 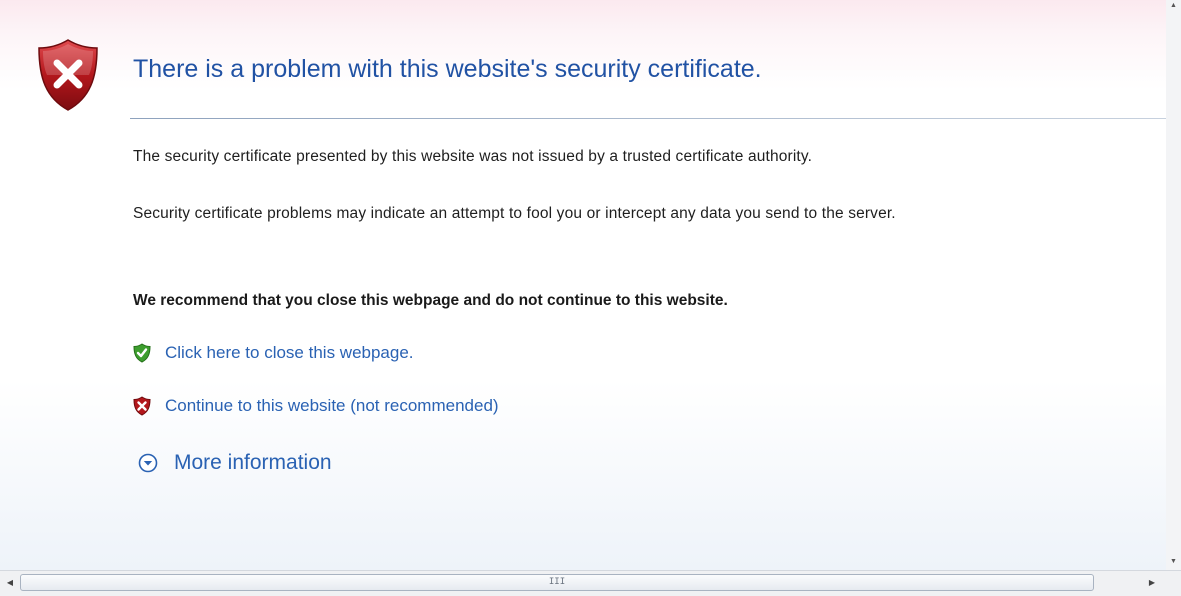 What do you see at coordinates (1173, 6) in the screenshot?
I see `scroll-up-arrow-icon: ▲` at bounding box center [1173, 6].